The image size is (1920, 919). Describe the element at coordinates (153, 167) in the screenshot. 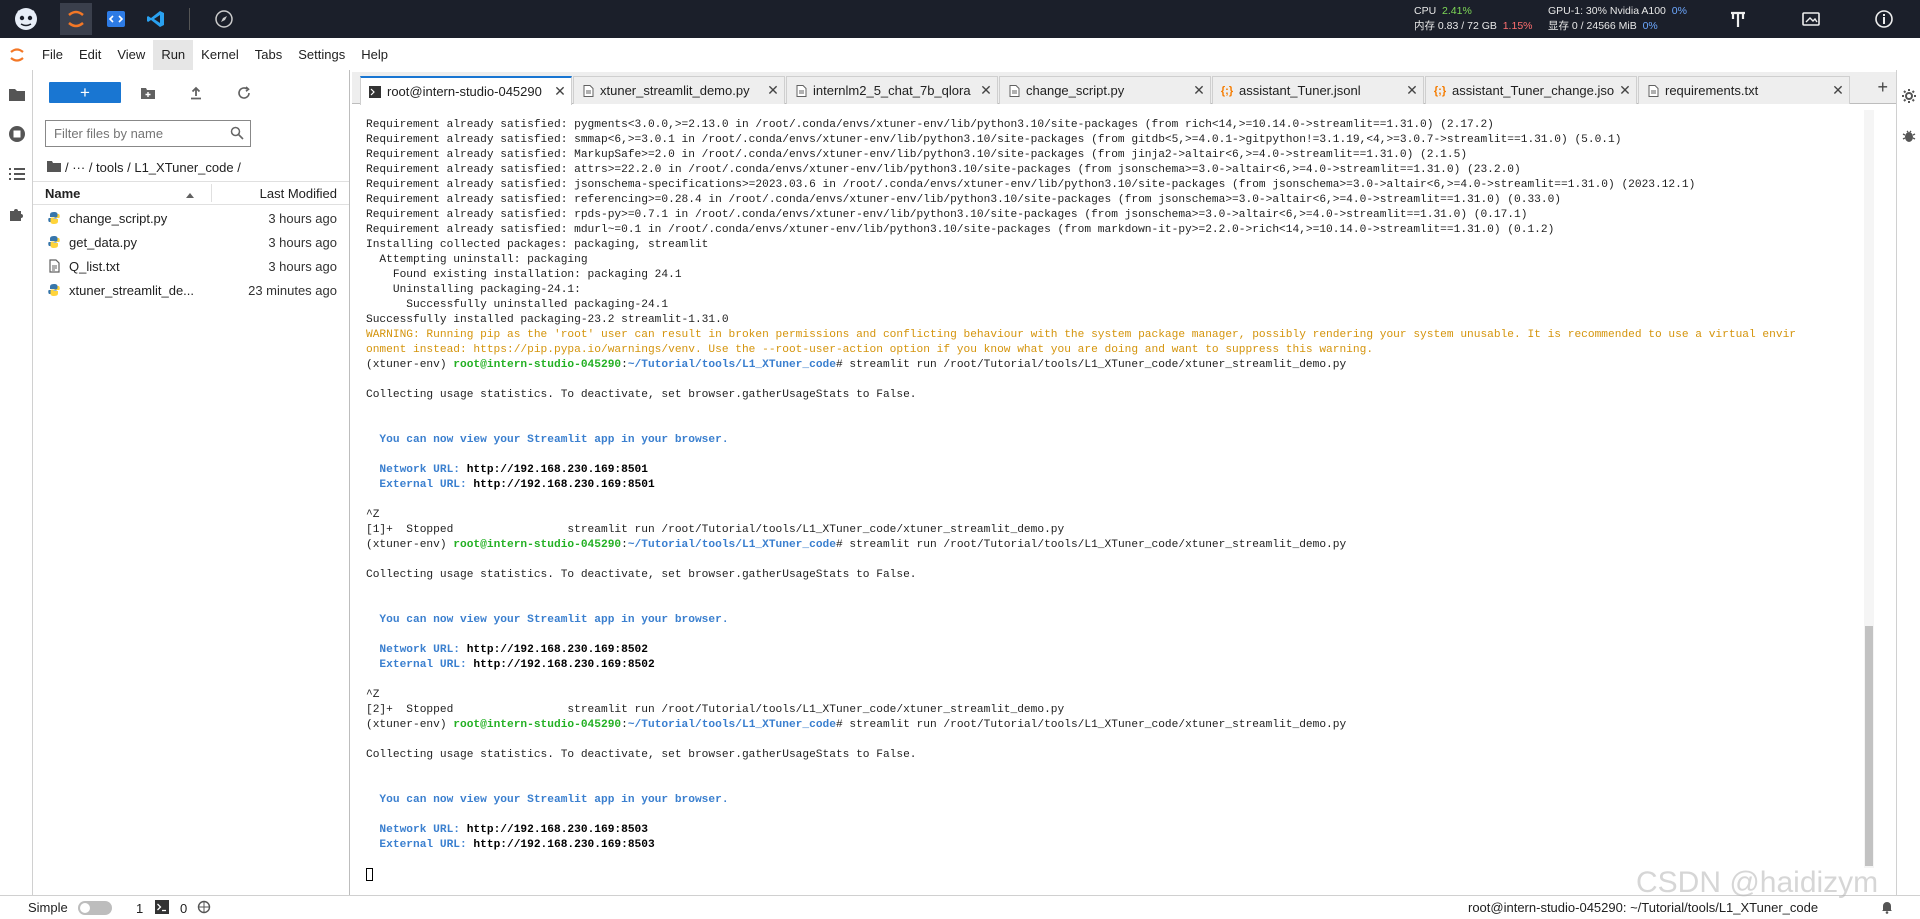

I see `breadcrumb-path: / ··· / tools / L1_XTuner_code /` at that location.